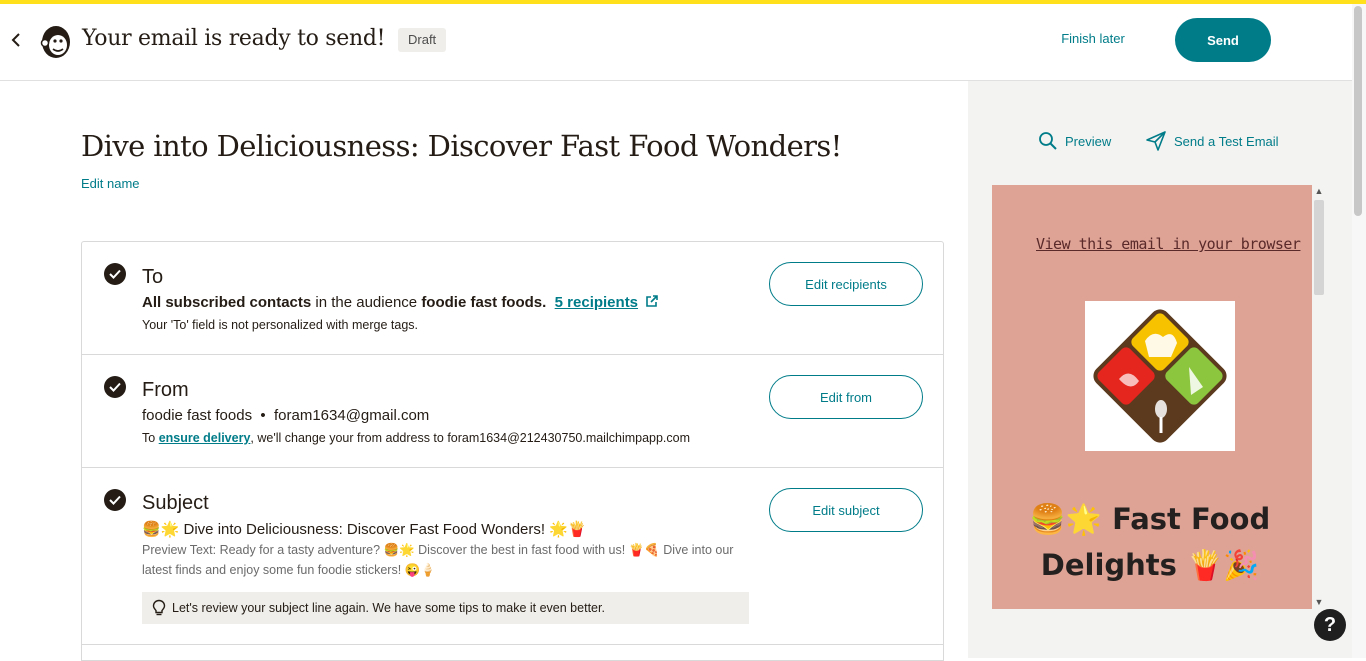 Image resolution: width=1366 pixels, height=661 pixels. Describe the element at coordinates (1160, 376) in the screenshot. I see `email-logo-image` at that location.